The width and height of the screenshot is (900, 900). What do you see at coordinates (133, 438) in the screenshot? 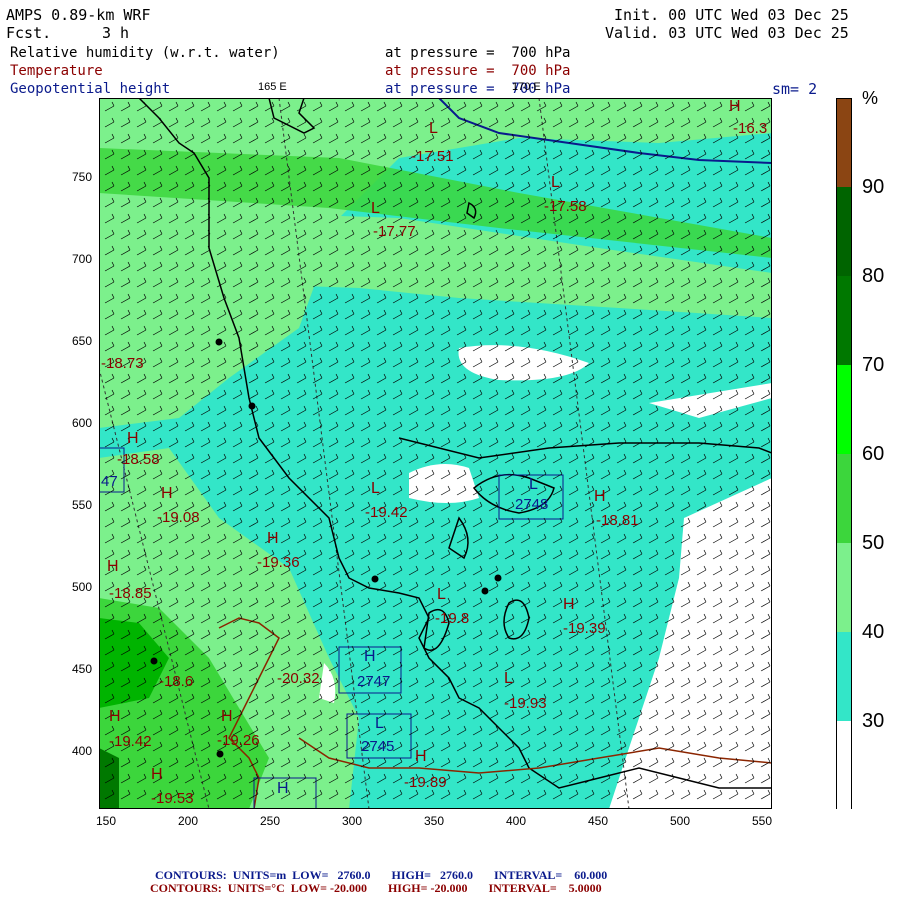
I see `high-mark-2: H` at bounding box center [133, 438].